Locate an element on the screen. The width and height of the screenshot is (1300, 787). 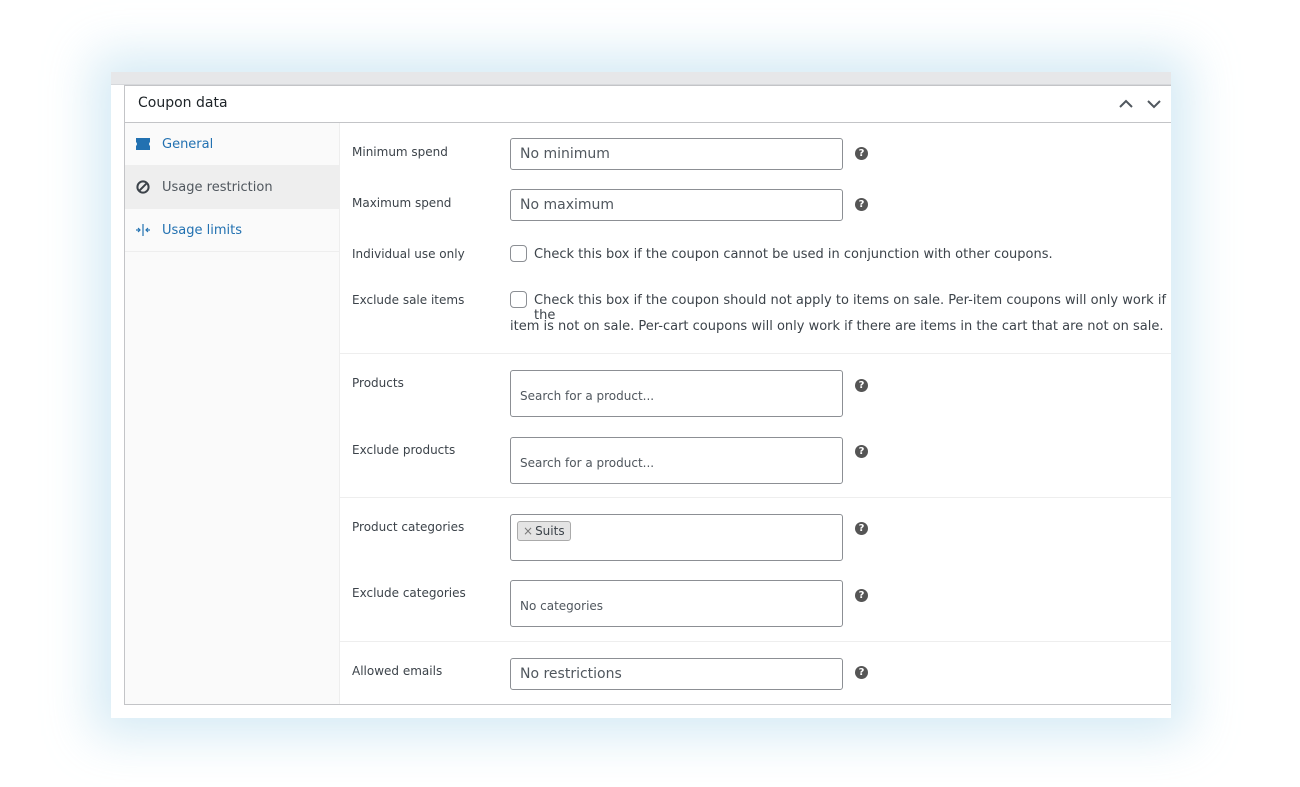
product-categories-select: × Suits is located at coordinates (676, 537).